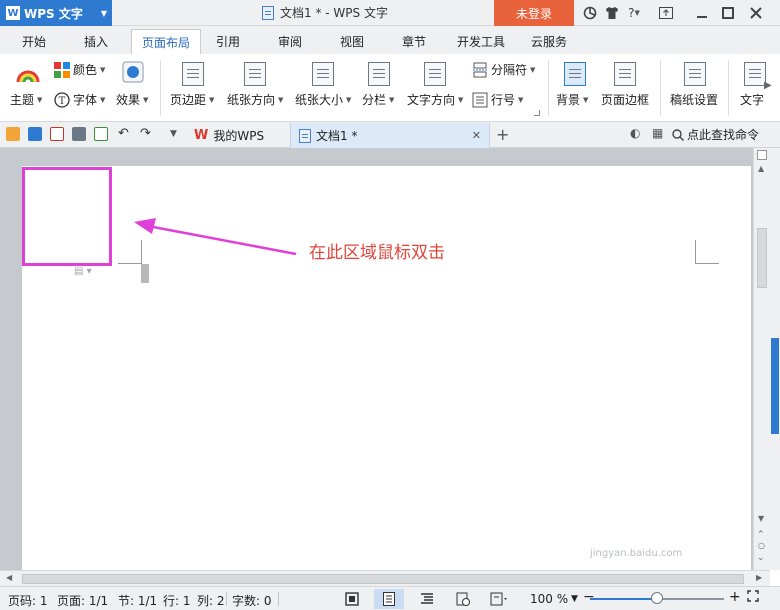 The image size is (780, 610). I want to click on horizontal-scroll-thumb, so click(383, 579).